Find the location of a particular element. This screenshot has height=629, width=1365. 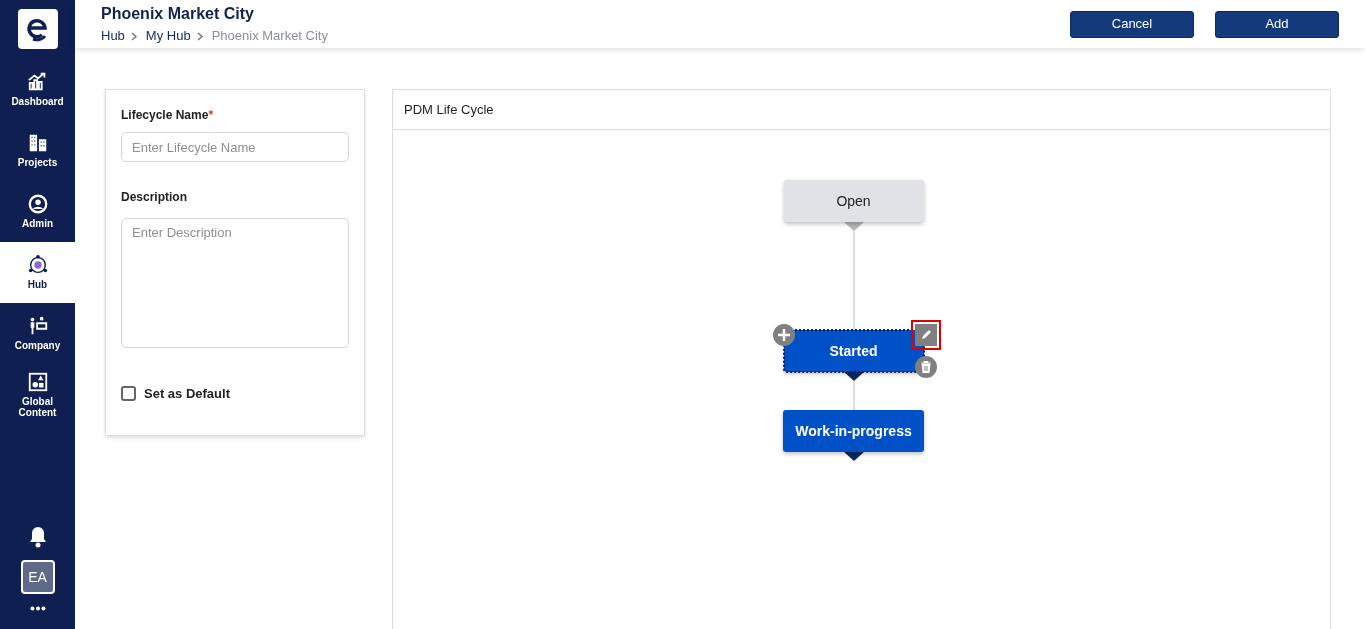

sidebar-item: Company is located at coordinates (37, 333).